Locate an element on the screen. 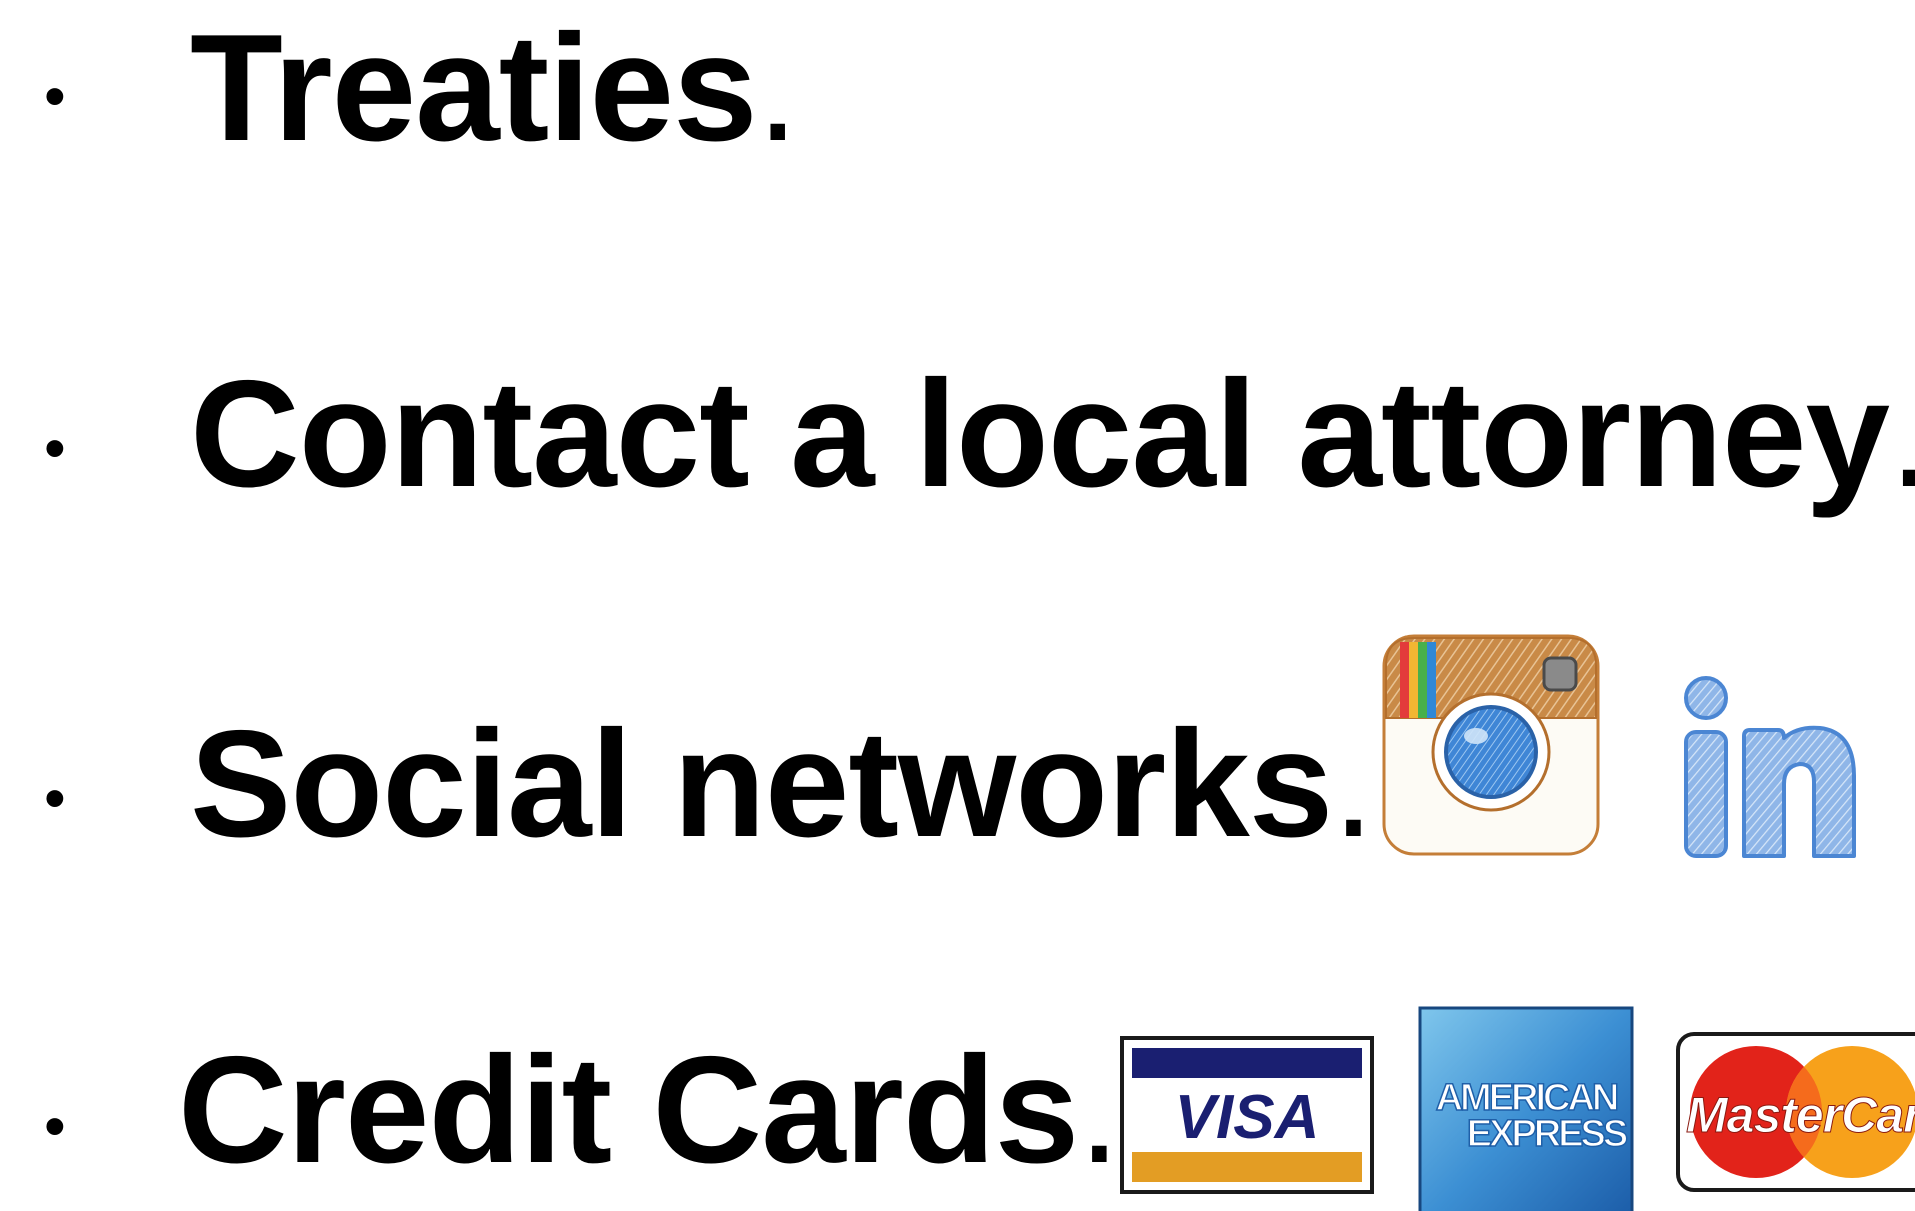 This screenshot has height=1211, width=1915. bullet-text: Contact a local attorney. is located at coordinates (1052, 434).